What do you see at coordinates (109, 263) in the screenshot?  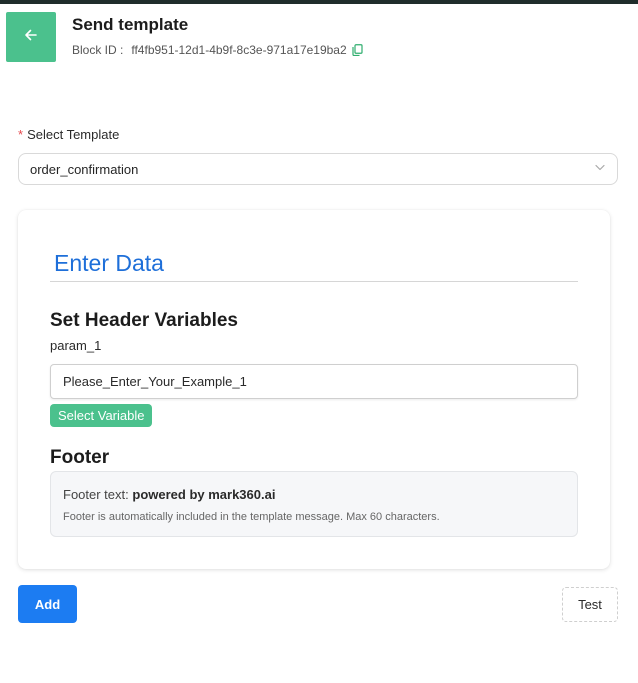 I see `enter-data-heading: Enter Data` at bounding box center [109, 263].